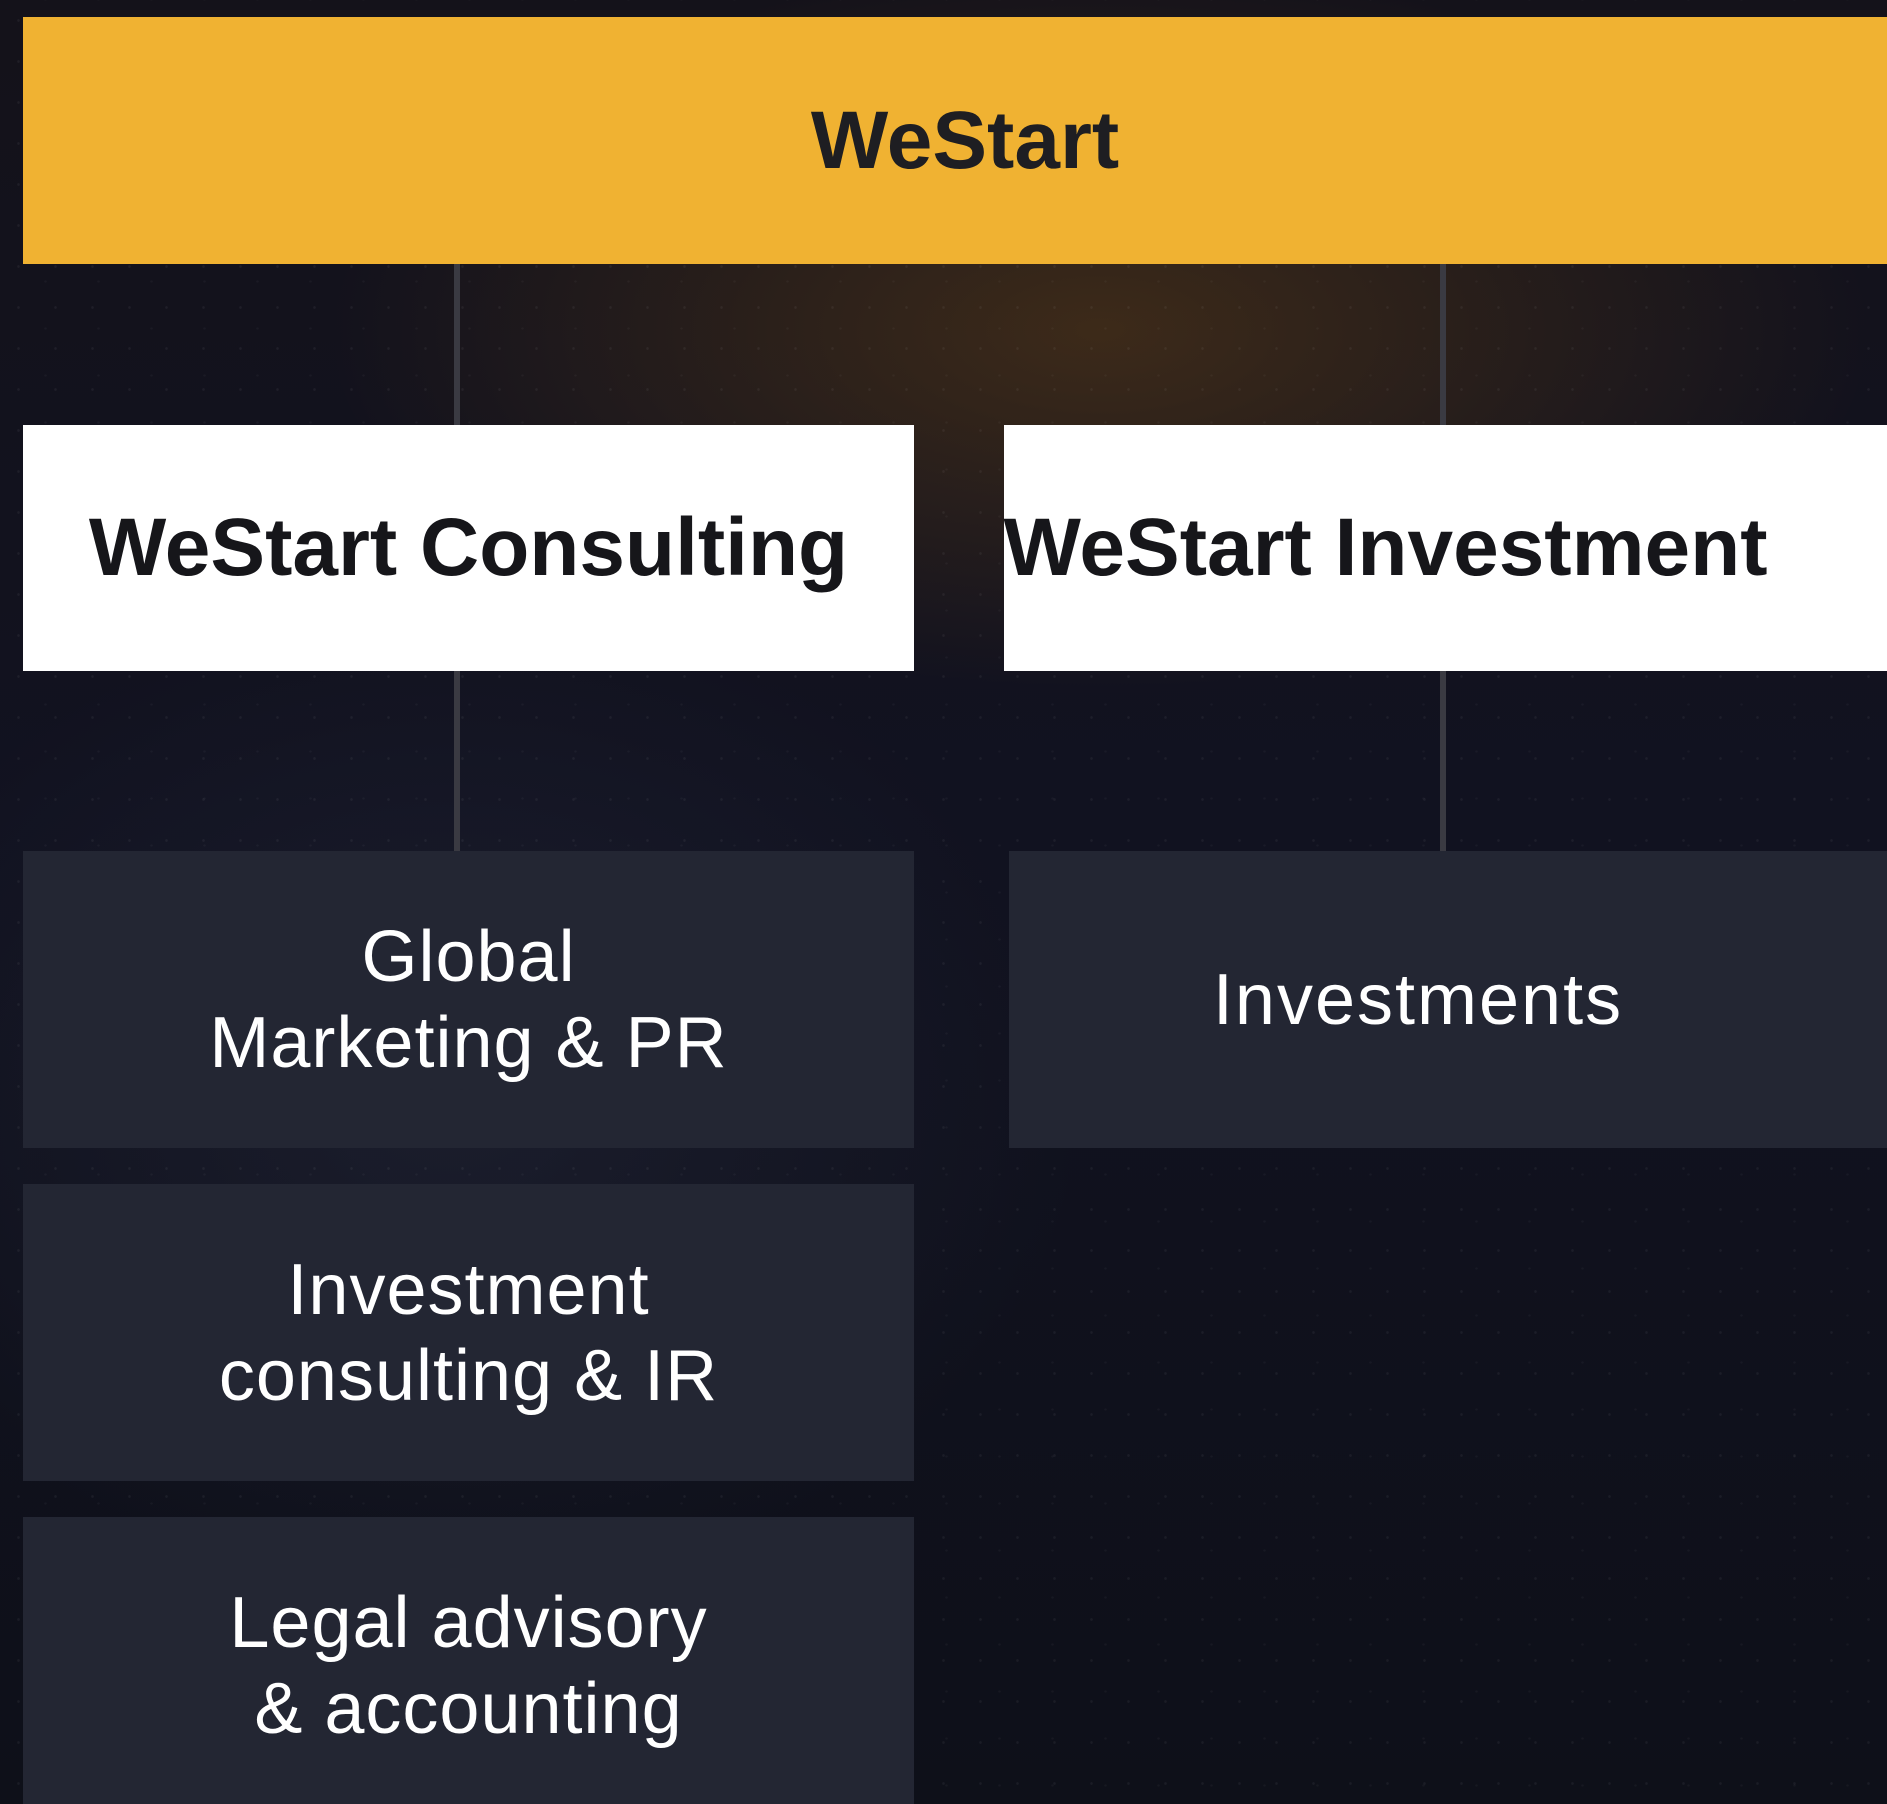 This screenshot has width=1887, height=1804. I want to click on service-node-investments: Investments, so click(1448, 999).